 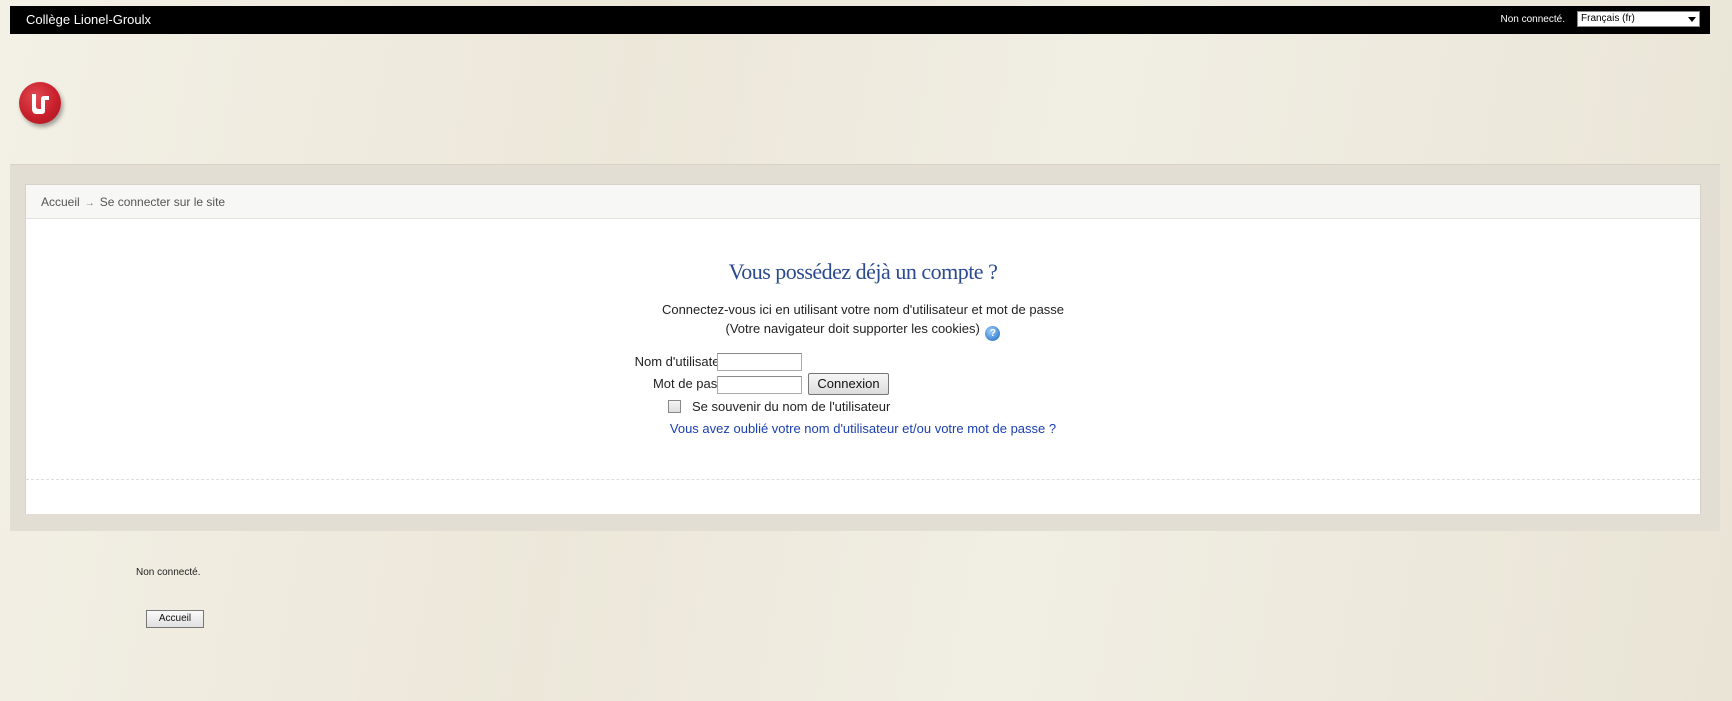 What do you see at coordinates (848, 384) in the screenshot?
I see `login-button: Connexion` at bounding box center [848, 384].